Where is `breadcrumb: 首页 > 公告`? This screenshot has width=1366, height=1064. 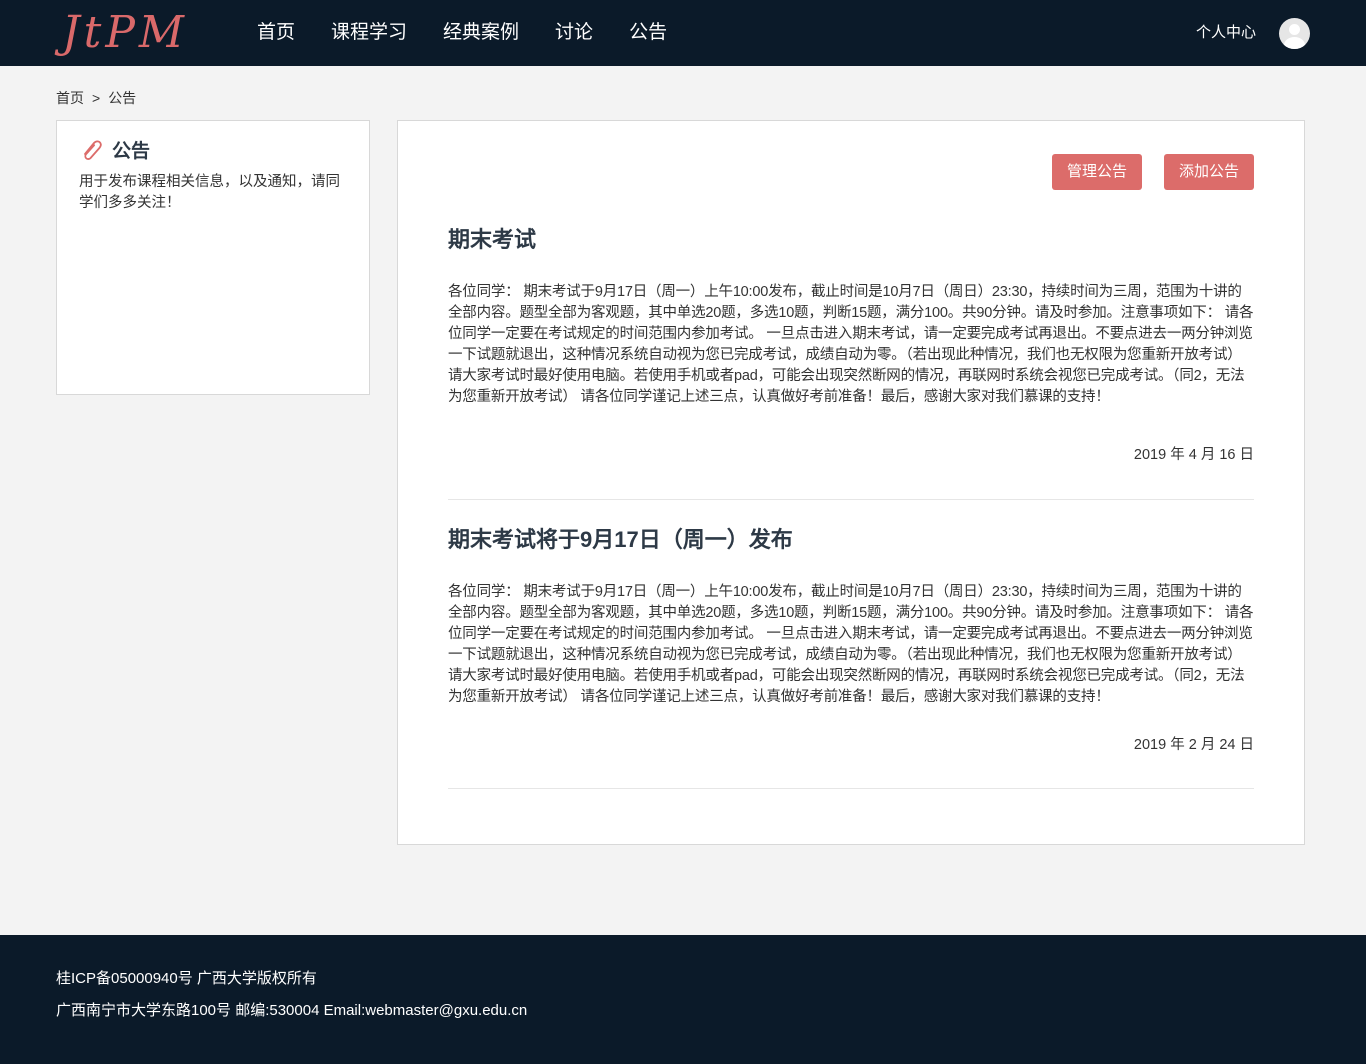
breadcrumb: 首页 > 公告 is located at coordinates (96, 98).